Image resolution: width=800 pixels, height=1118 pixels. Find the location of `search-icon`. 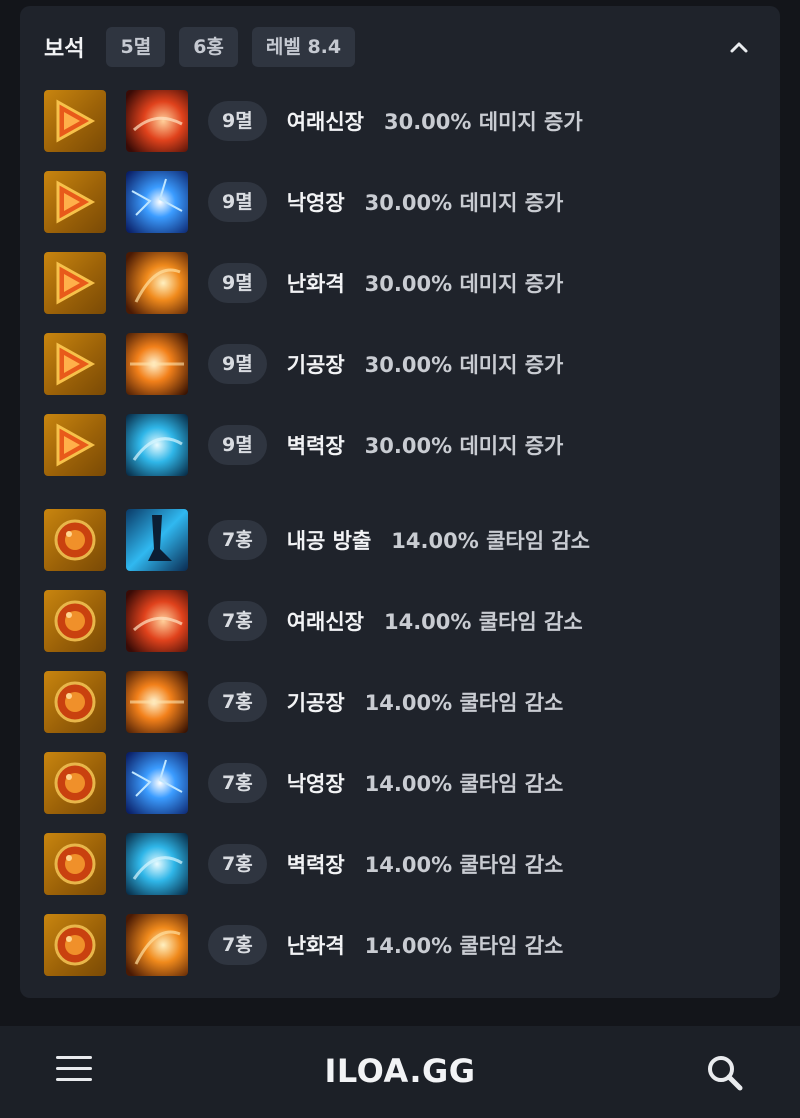

search-icon is located at coordinates (725, 1073).